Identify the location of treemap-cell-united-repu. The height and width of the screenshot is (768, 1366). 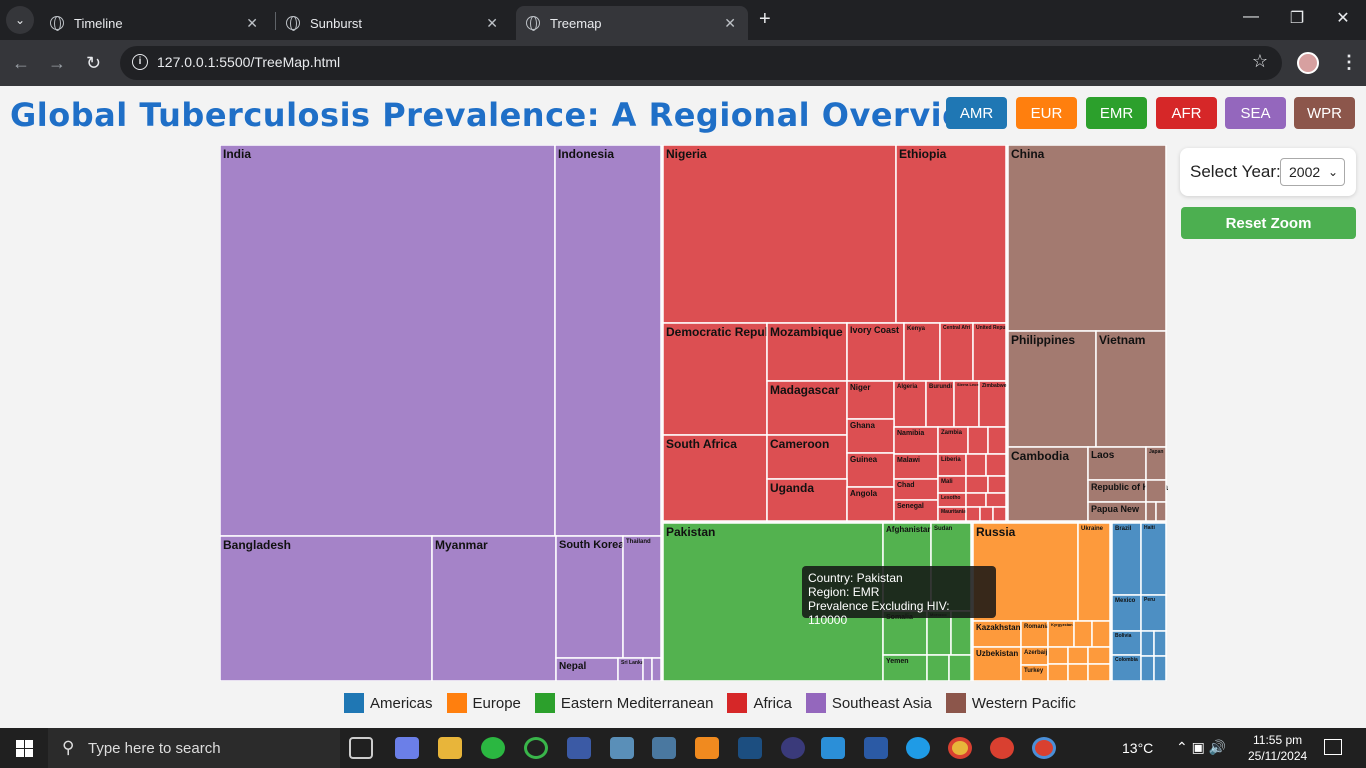
(989, 352).